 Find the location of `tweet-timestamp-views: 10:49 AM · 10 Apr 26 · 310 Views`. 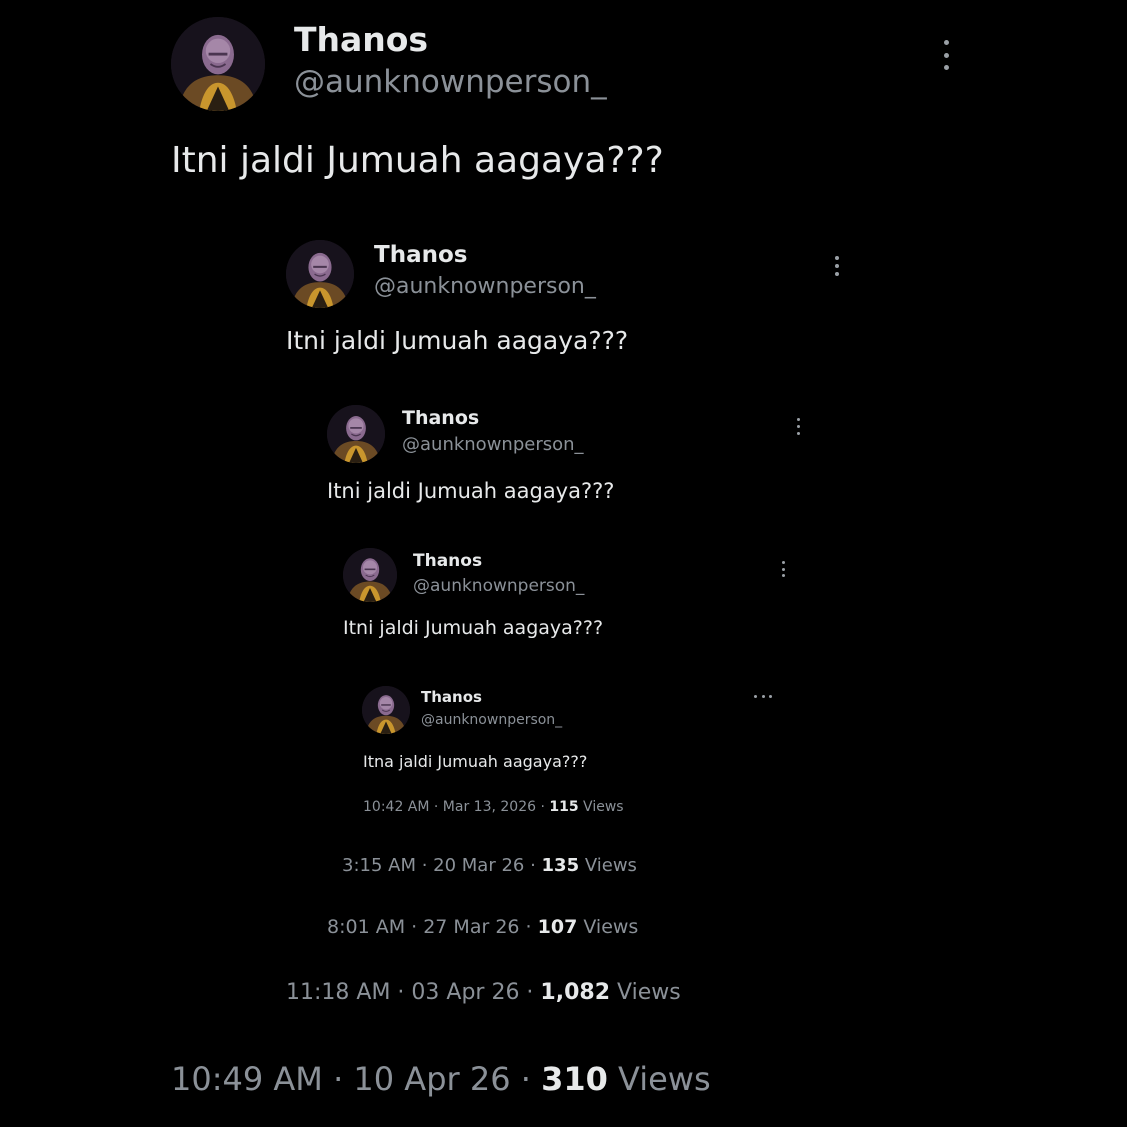

tweet-timestamp-views: 10:49 AM · 10 Apr 26 · 310 Views is located at coordinates (441, 1079).